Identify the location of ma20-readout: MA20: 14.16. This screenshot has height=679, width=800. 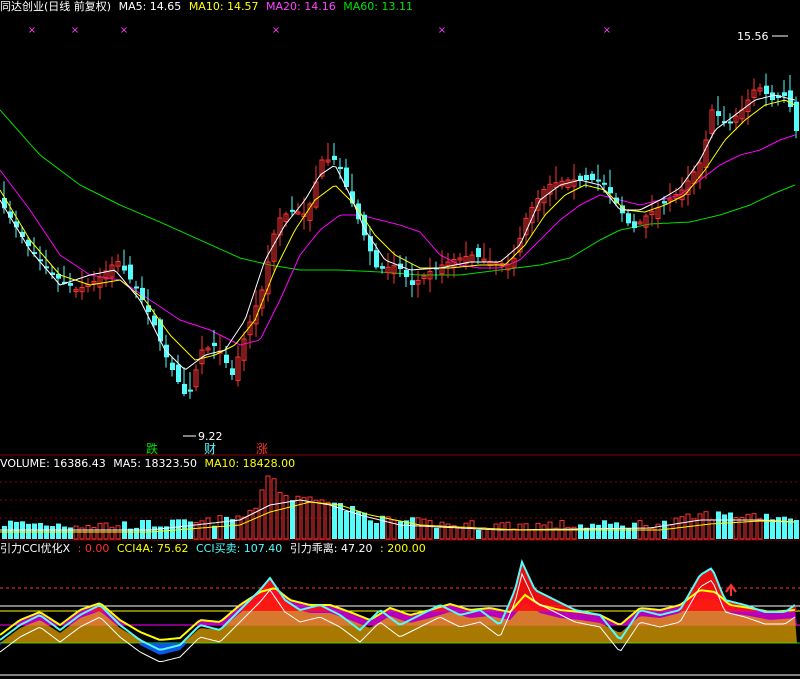
(301, 6).